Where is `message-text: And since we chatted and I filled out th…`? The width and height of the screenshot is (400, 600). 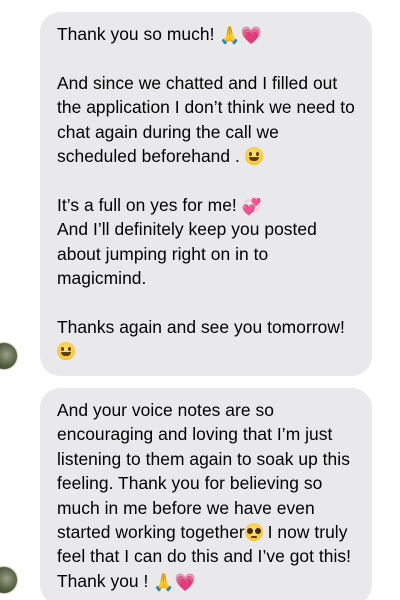 message-text: And since we chatted and I filled out th… is located at coordinates (206, 119).